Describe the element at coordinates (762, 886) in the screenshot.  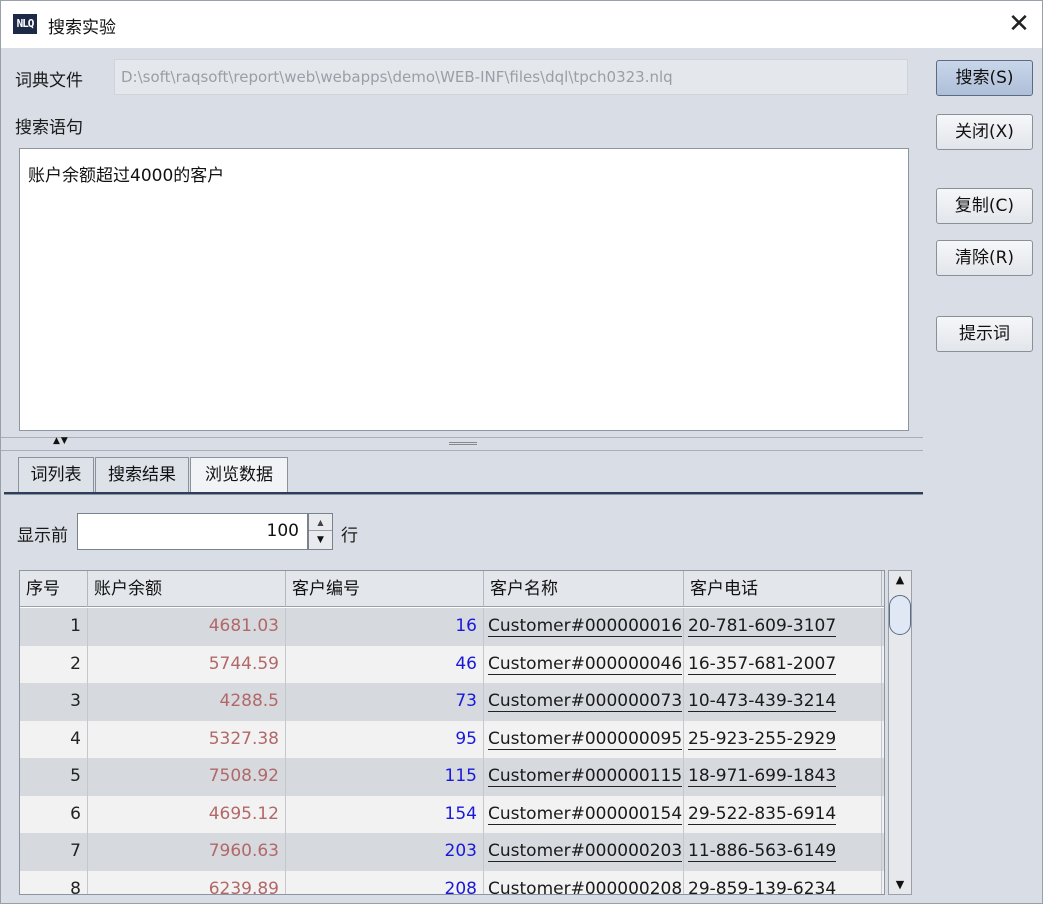
I see `cust-phone-link: 29-859-139-6234` at that location.